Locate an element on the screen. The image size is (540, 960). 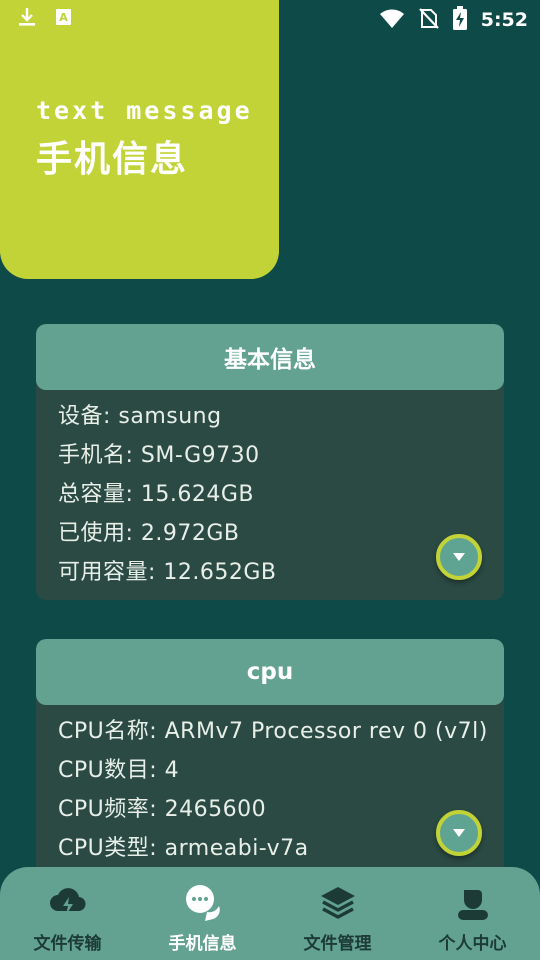
download-icon is located at coordinates (27, 19).